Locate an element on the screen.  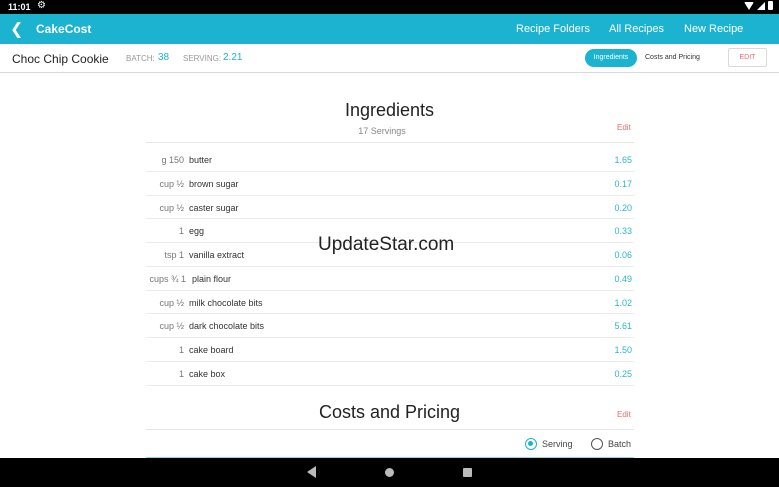
ingredient-row: 1 cake board 1.50 is located at coordinates (390, 350).